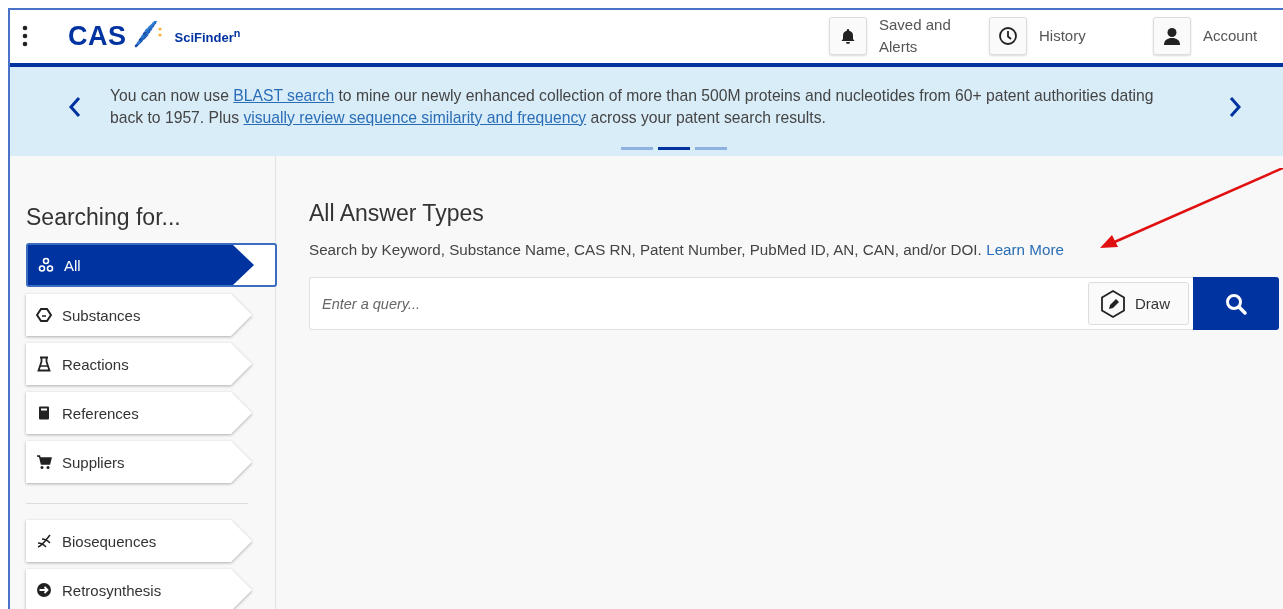  I want to click on search-hint: Search by Keyword, Substance Name, CAS RN, Patent Number, PubMed ID, AN, CAN, and/or DOI., so click(645, 249).